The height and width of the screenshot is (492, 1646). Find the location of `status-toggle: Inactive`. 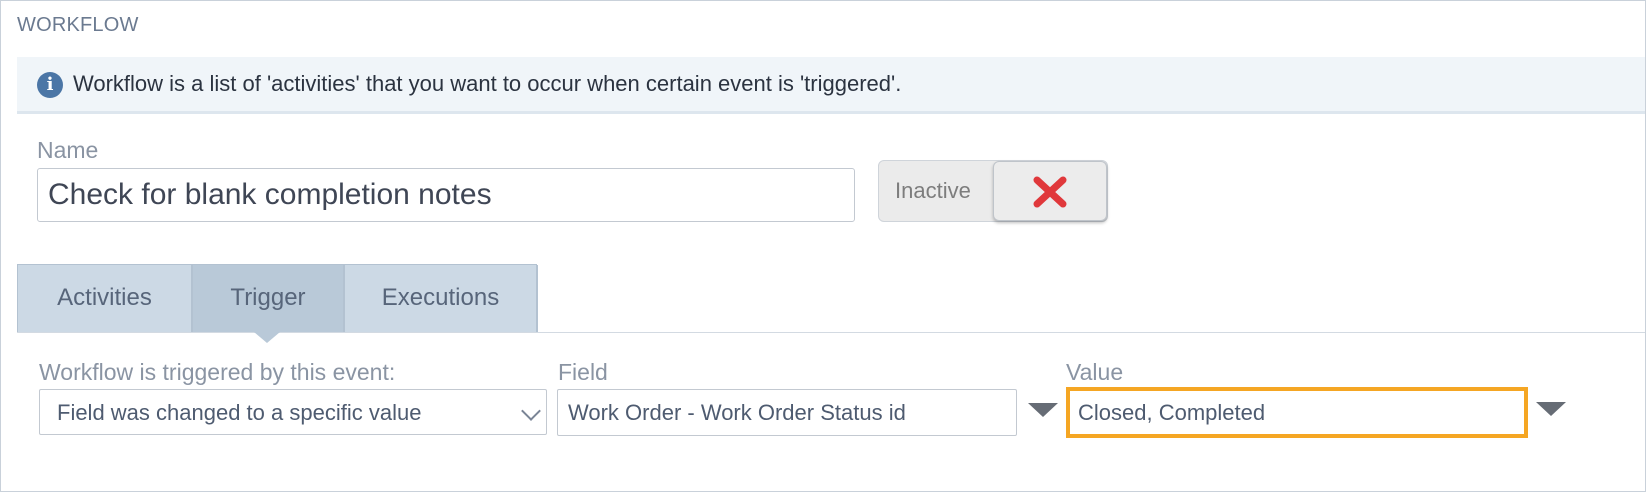

status-toggle: Inactive is located at coordinates (993, 191).